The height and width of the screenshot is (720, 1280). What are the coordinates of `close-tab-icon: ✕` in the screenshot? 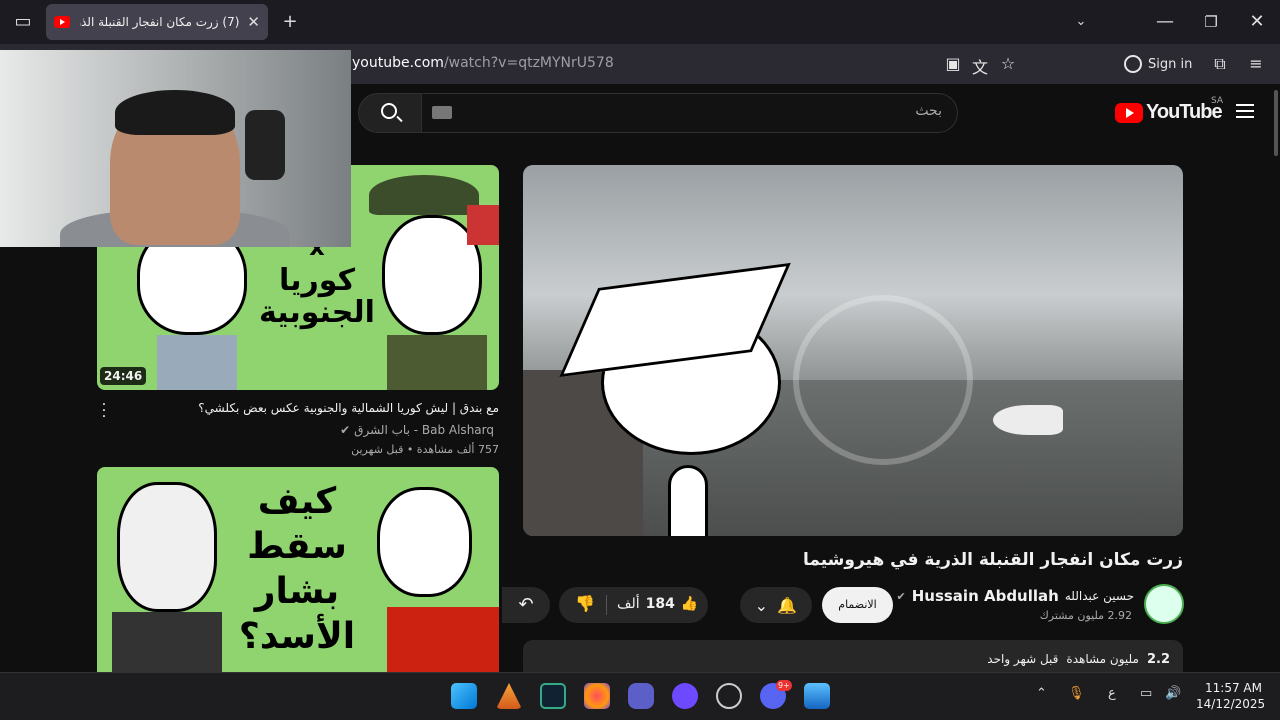 It's located at (253, 22).